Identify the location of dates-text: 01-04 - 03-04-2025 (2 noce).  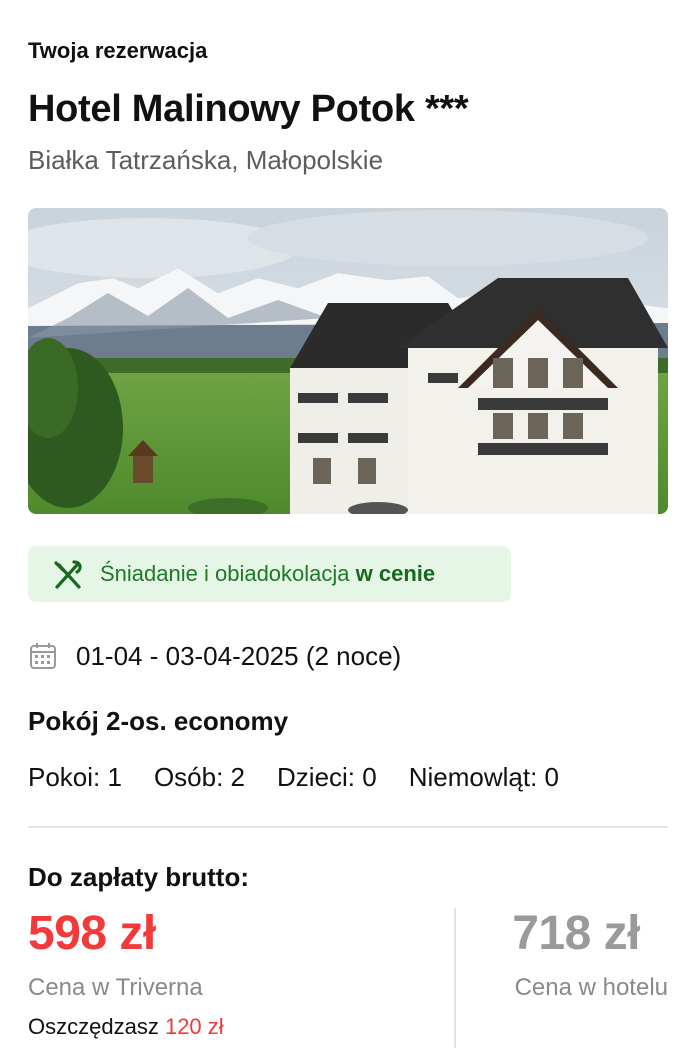
(239, 655).